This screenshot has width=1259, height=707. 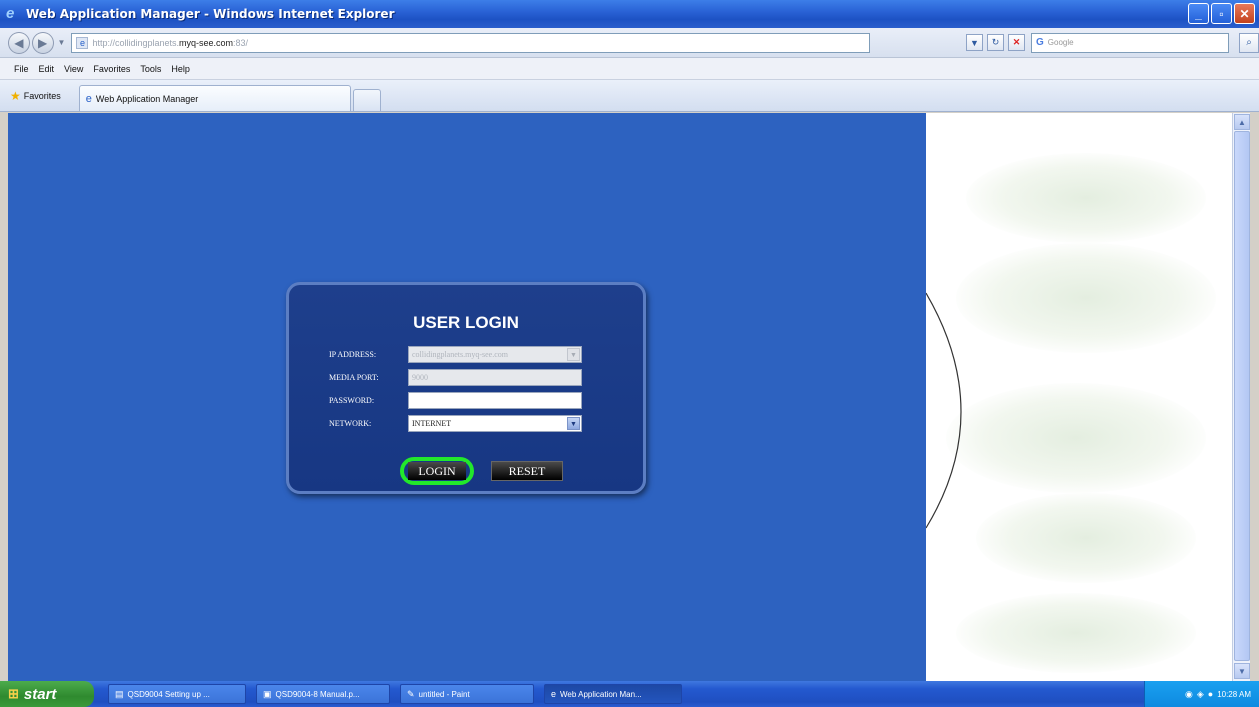 I want to click on url-prefix: http://collidingplanets., so click(x=136, y=42).